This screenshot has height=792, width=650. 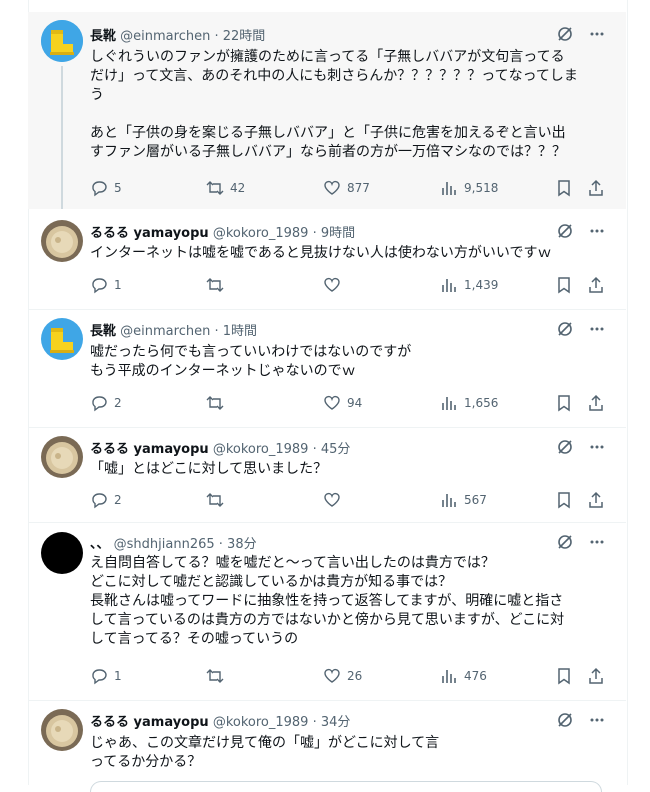 I want to click on quoted-tweet-card, so click(x=346, y=786).